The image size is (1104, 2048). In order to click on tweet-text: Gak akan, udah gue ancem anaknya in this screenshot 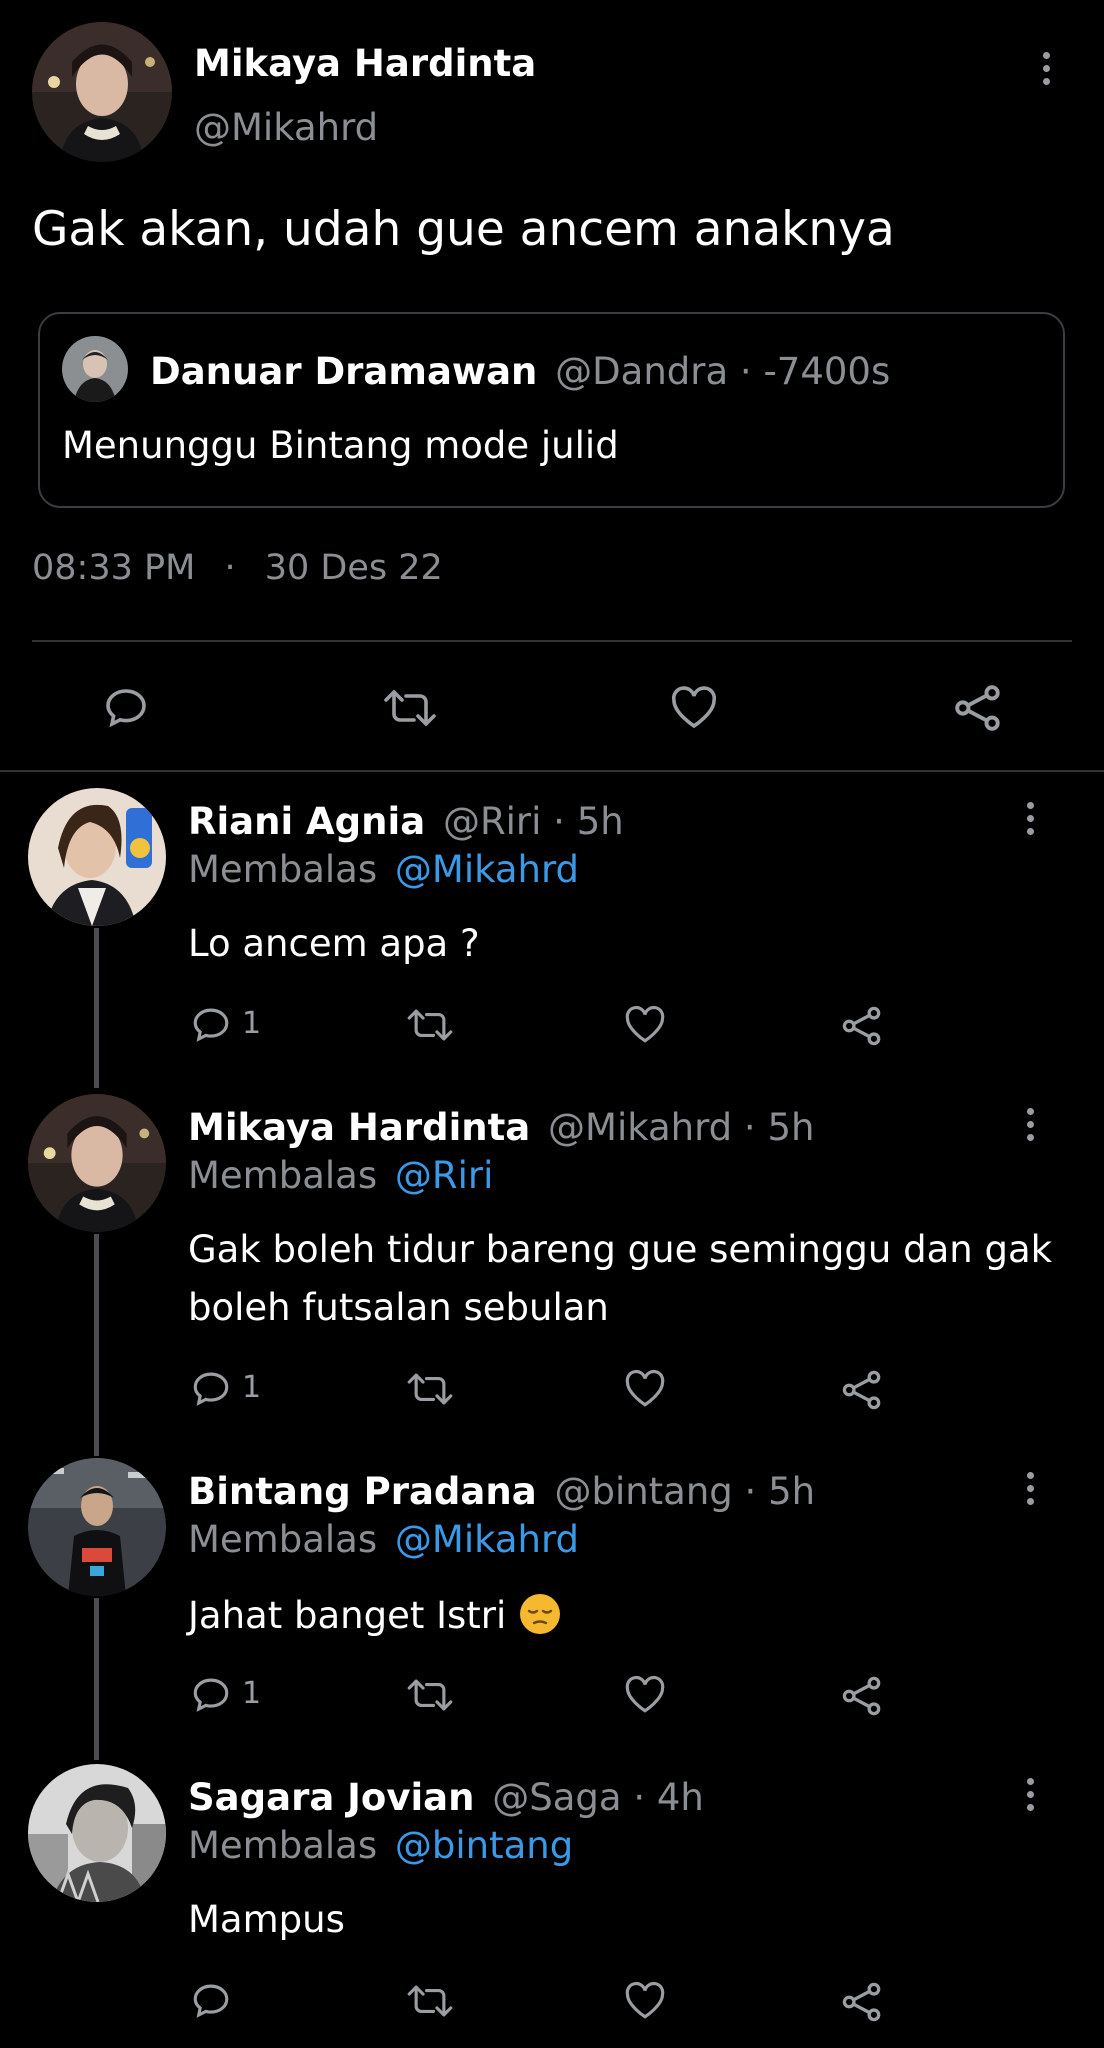, I will do `click(463, 229)`.